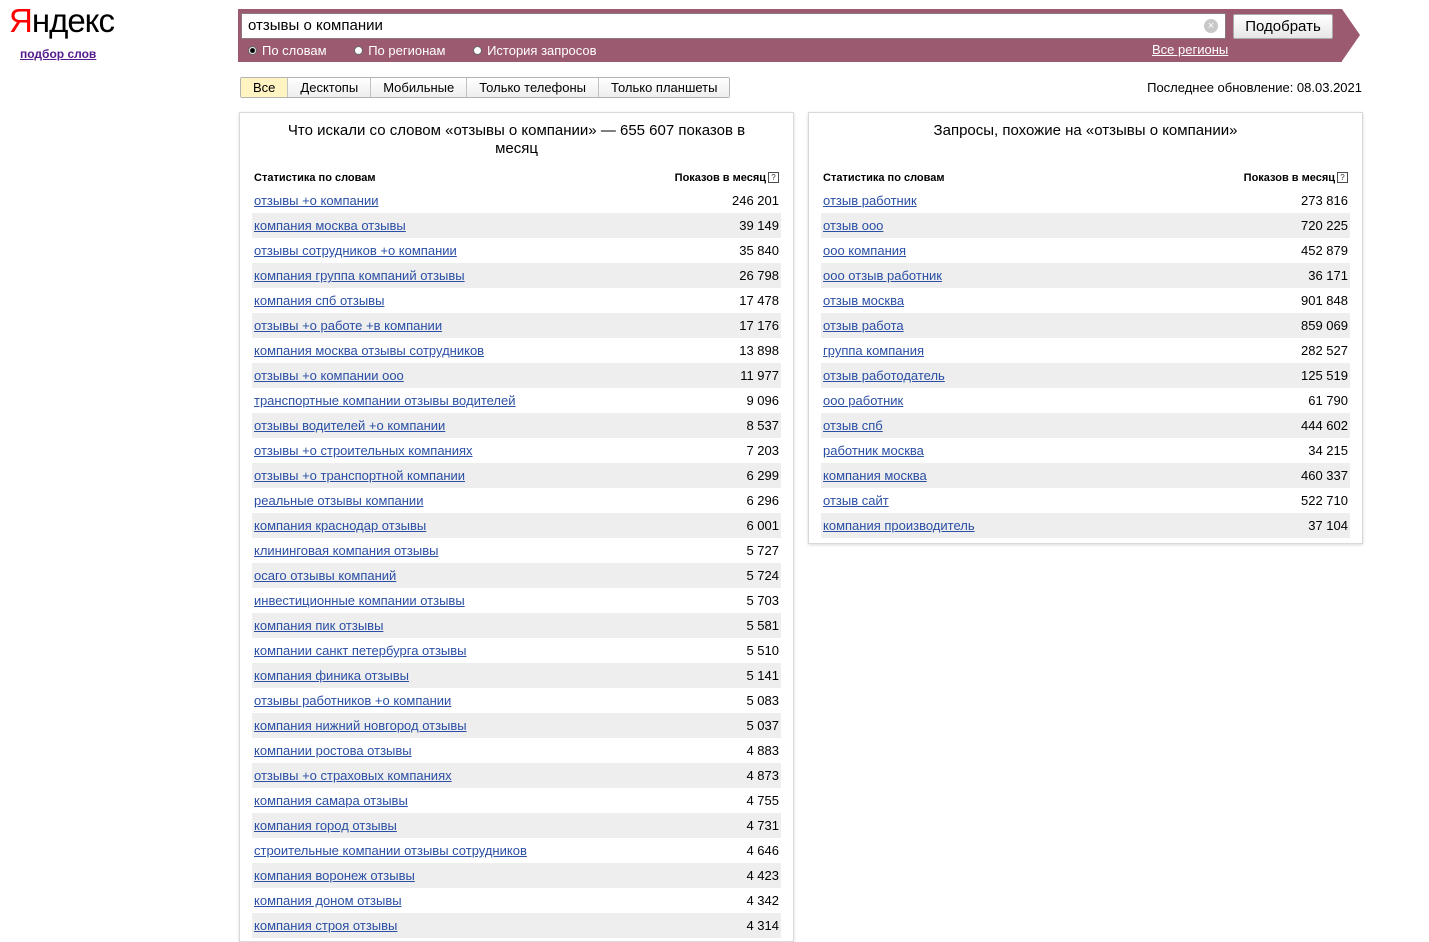 The image size is (1429, 942). What do you see at coordinates (62, 21) in the screenshot?
I see `yandex-logo: Яндекс` at bounding box center [62, 21].